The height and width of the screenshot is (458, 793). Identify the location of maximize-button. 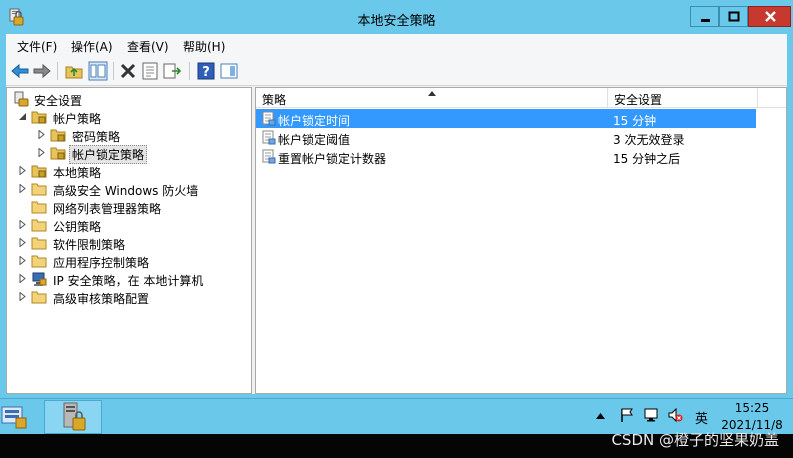
(733, 16).